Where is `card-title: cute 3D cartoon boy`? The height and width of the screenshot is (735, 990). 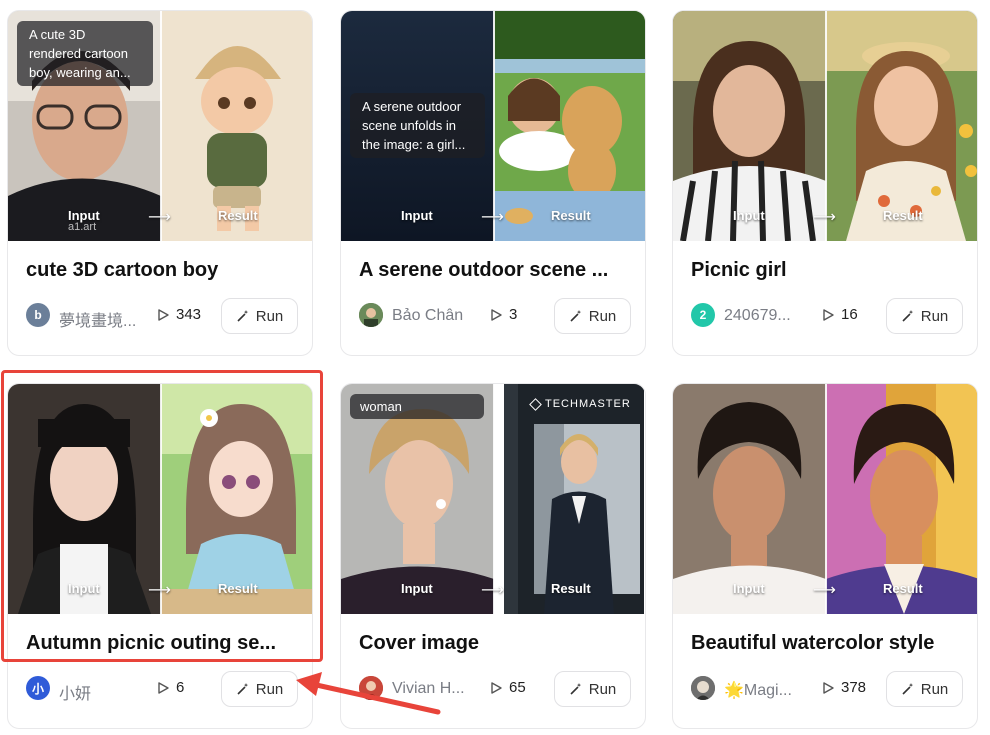
card-title: cute 3D cartoon boy is located at coordinates (162, 270).